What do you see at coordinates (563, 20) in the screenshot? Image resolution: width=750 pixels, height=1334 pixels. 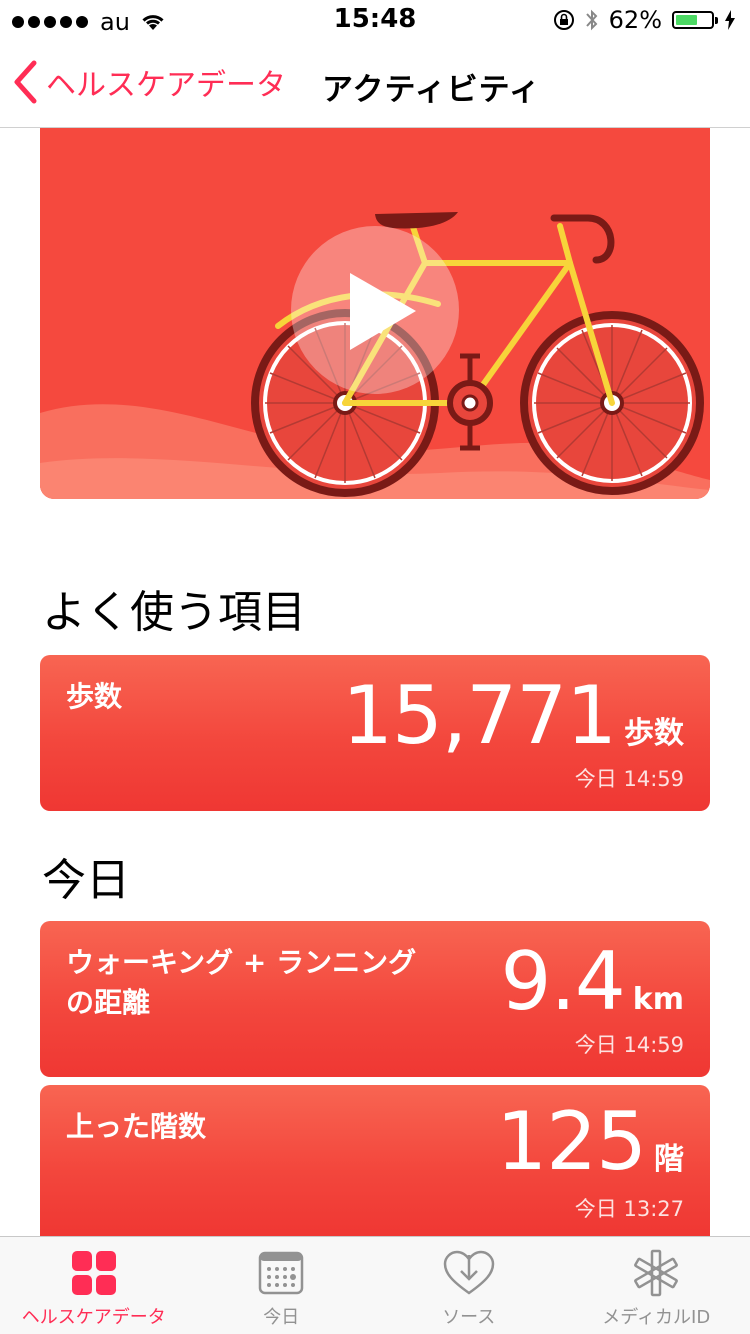 I see `orientation-lock-icon` at bounding box center [563, 20].